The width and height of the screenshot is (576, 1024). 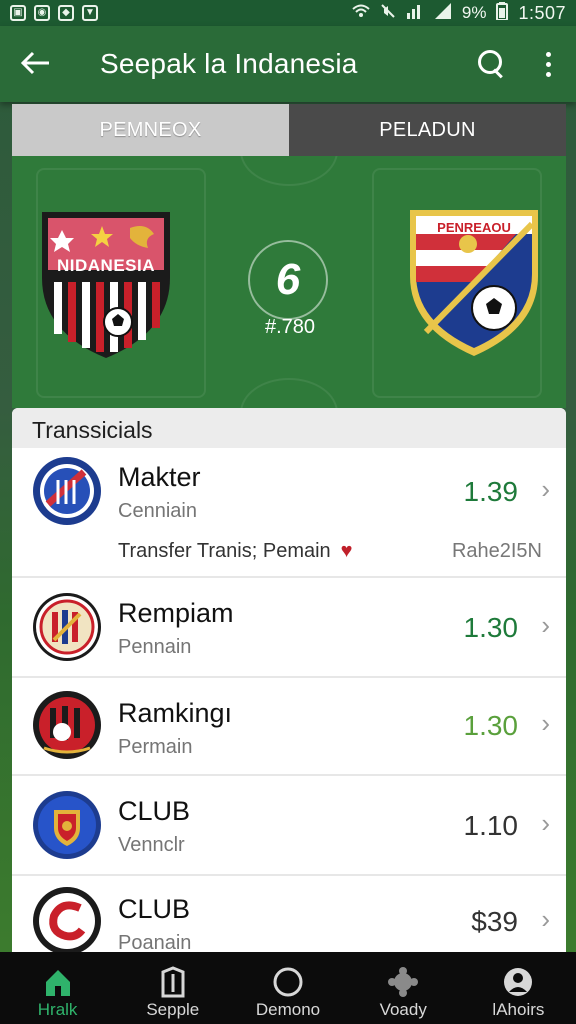 What do you see at coordinates (288, 1009) in the screenshot?
I see `nav-label: Demono` at bounding box center [288, 1009].